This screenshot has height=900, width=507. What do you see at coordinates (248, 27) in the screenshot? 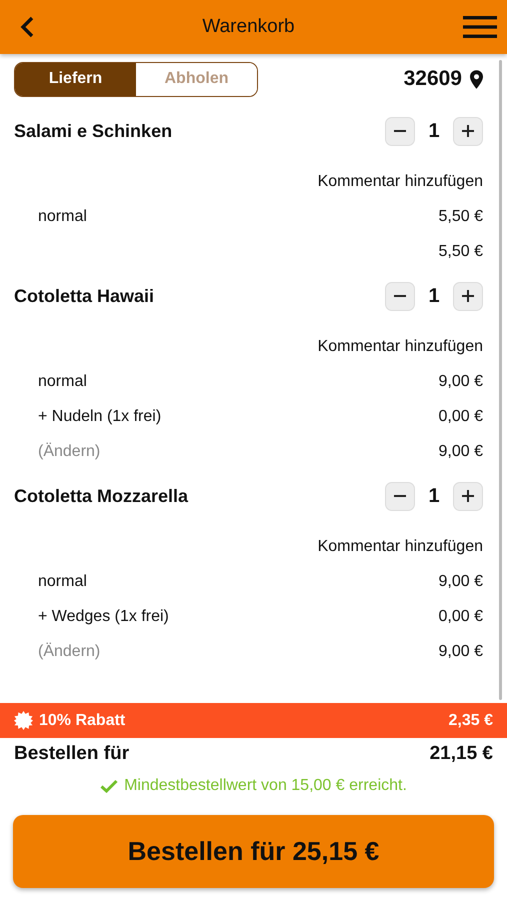
I see `page-title: Warenkorb` at bounding box center [248, 27].